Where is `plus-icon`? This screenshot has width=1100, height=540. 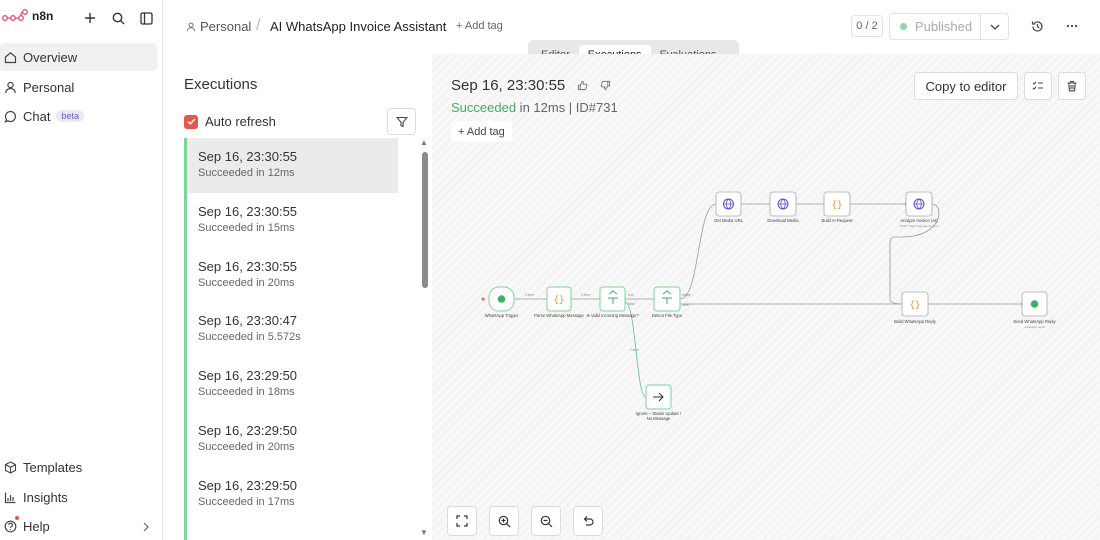
plus-icon is located at coordinates (90, 18).